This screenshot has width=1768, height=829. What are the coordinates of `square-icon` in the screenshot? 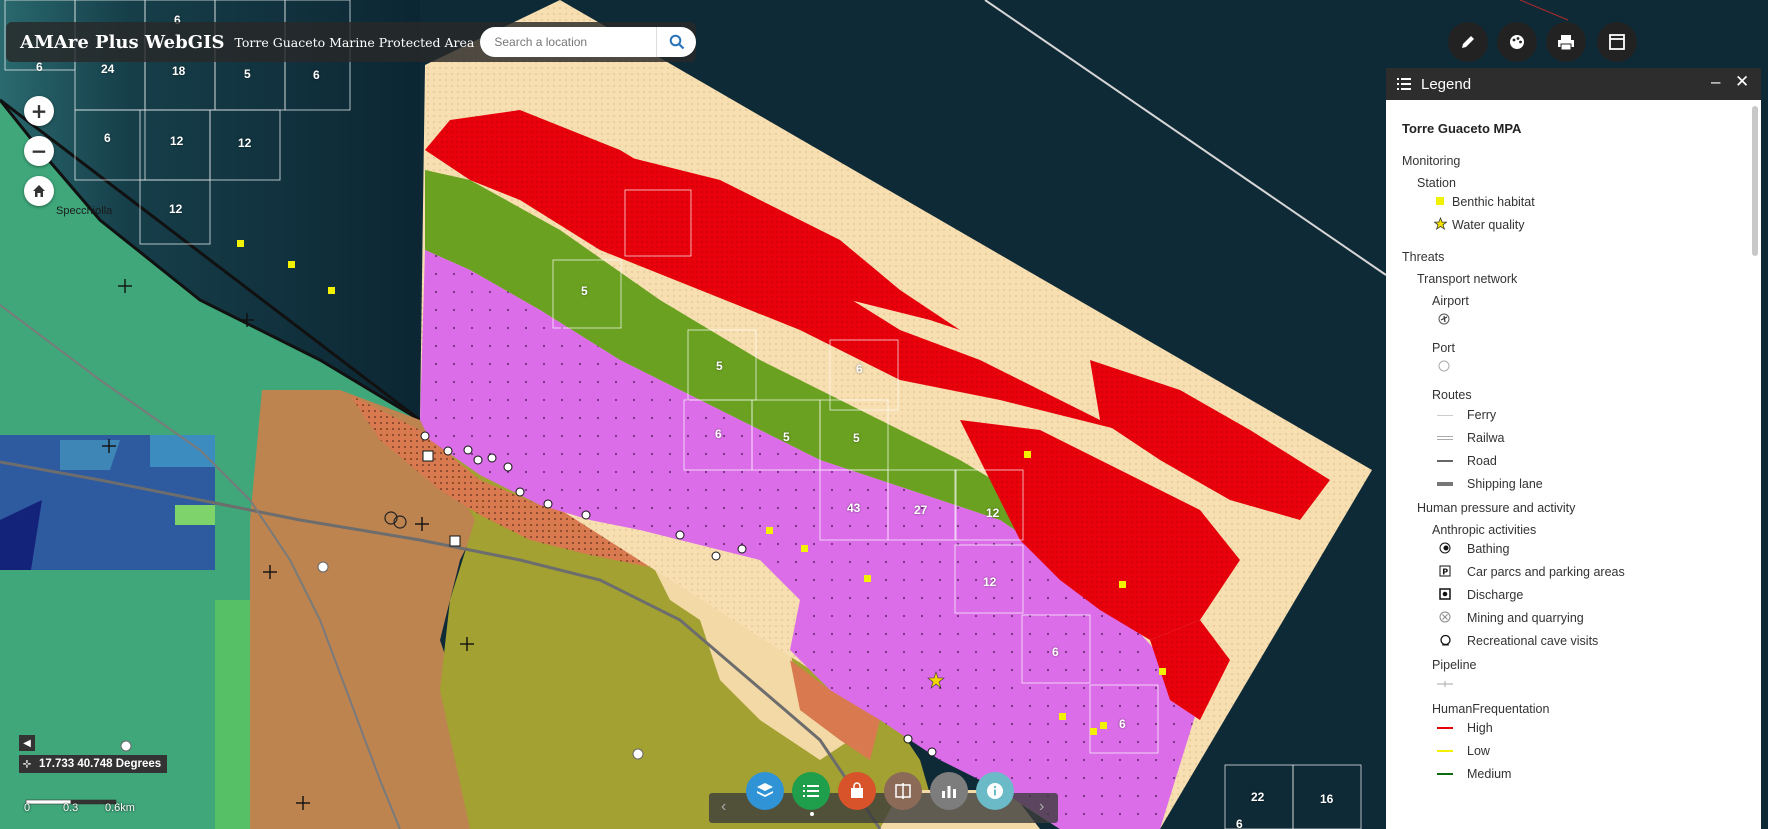 It's located at (1440, 201).